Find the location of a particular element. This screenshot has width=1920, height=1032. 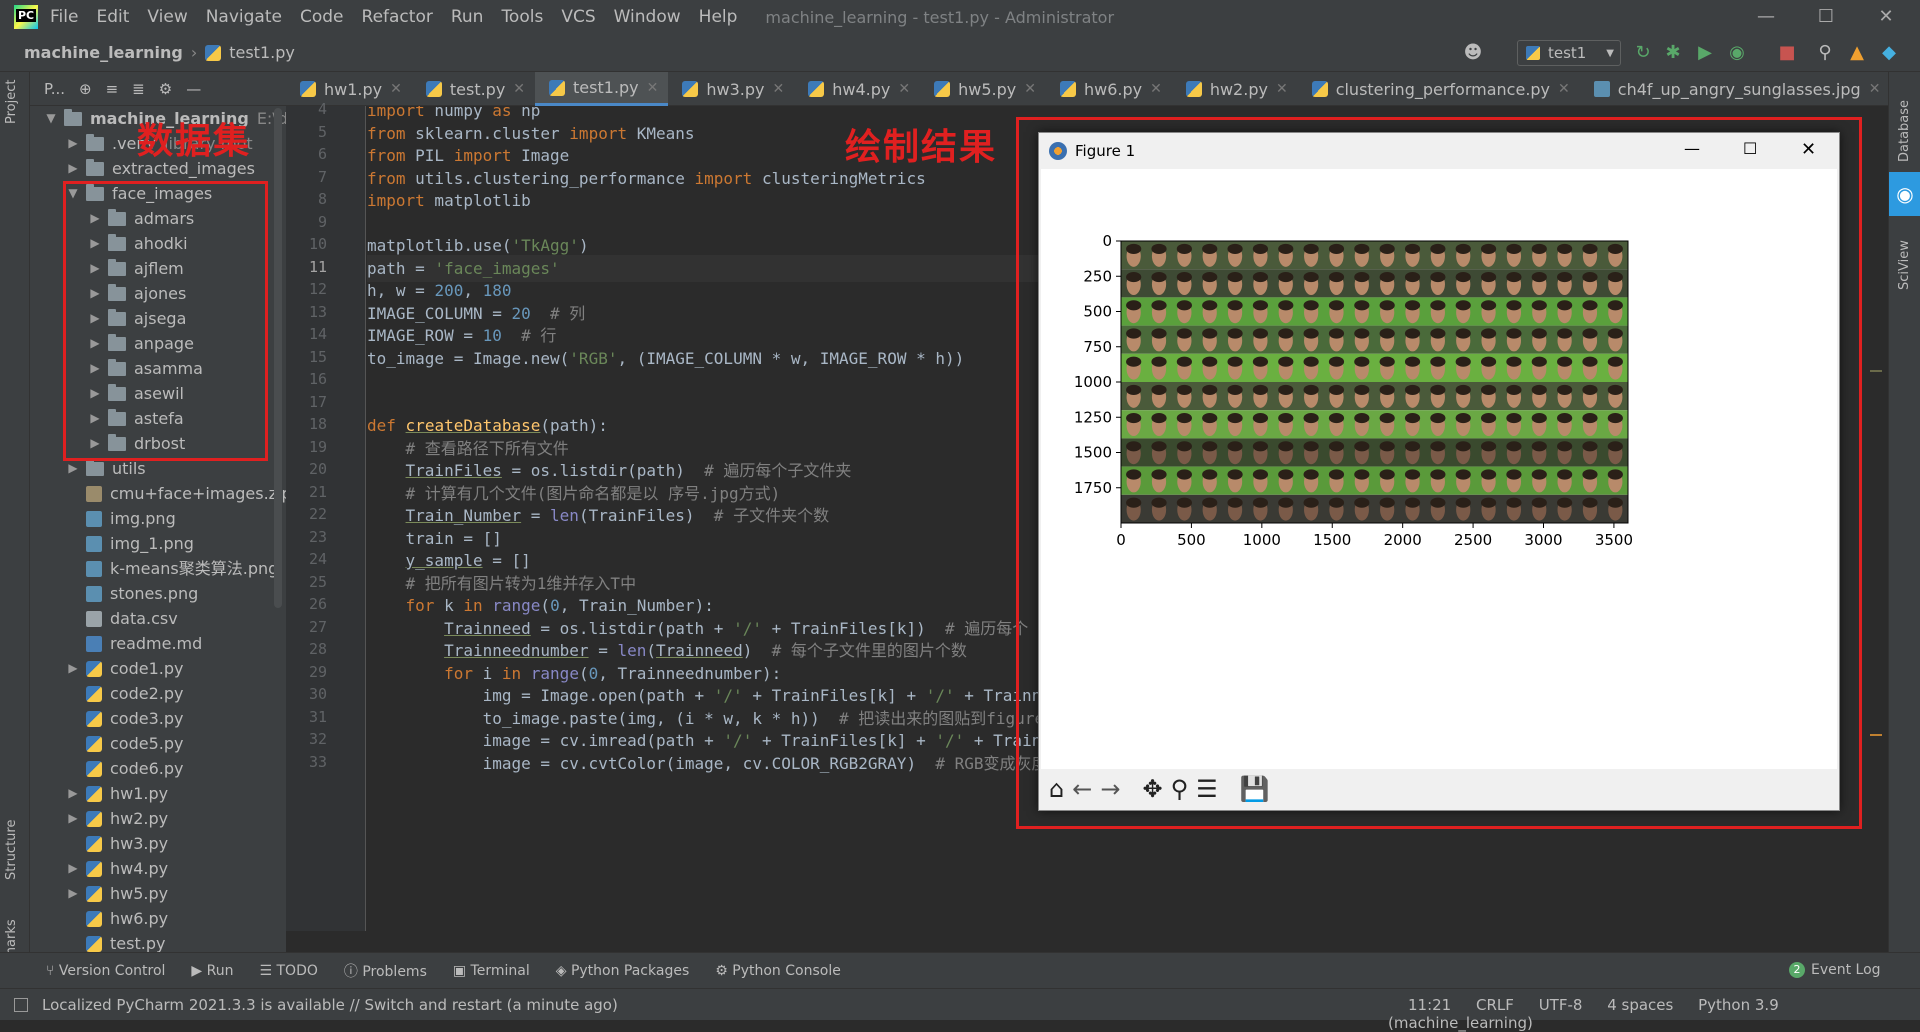

menu-item: Code is located at coordinates (322, 17).